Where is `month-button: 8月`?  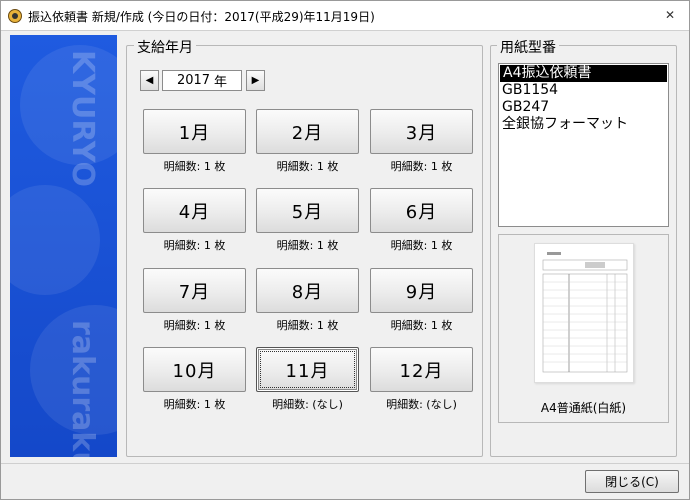
month-button: 8月 is located at coordinates (307, 290).